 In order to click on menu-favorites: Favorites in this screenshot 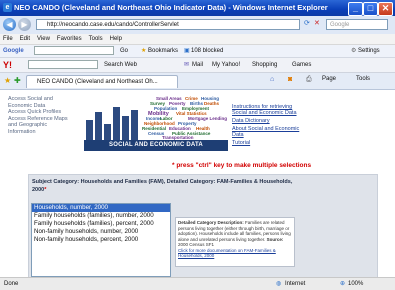, I will do `click(69, 39)`.